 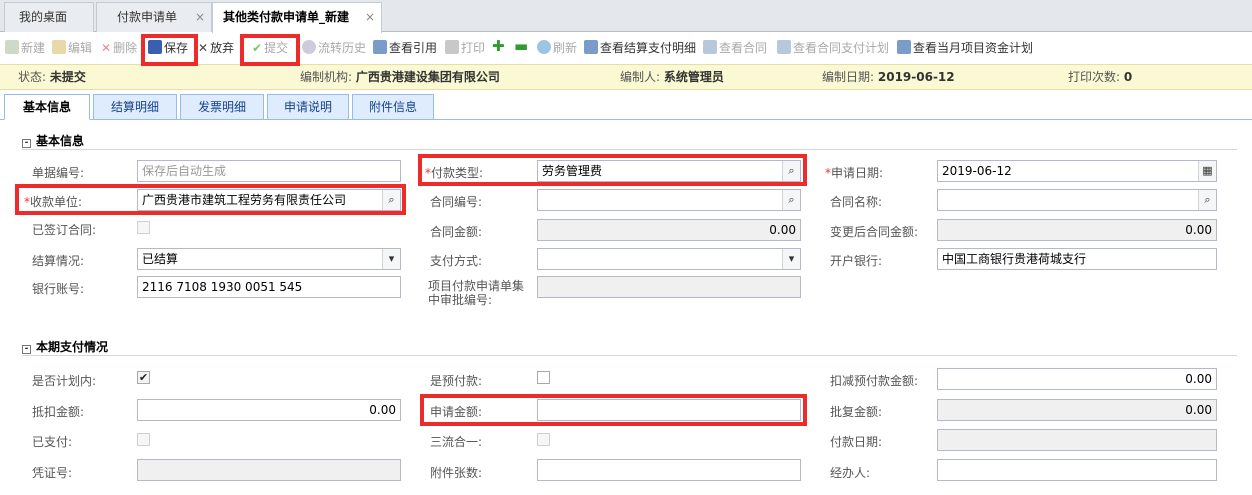 What do you see at coordinates (850, 473) in the screenshot?
I see `handler-label: 经办人:` at bounding box center [850, 473].